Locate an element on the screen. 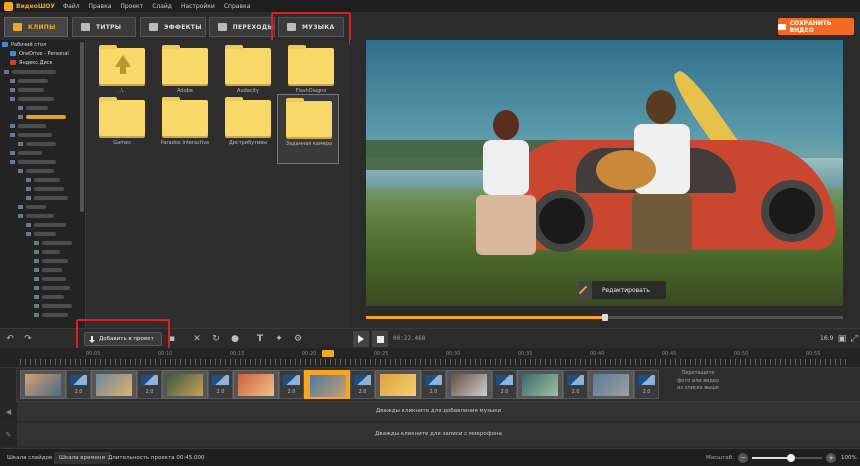  zoom-slider is located at coordinates (787, 458).